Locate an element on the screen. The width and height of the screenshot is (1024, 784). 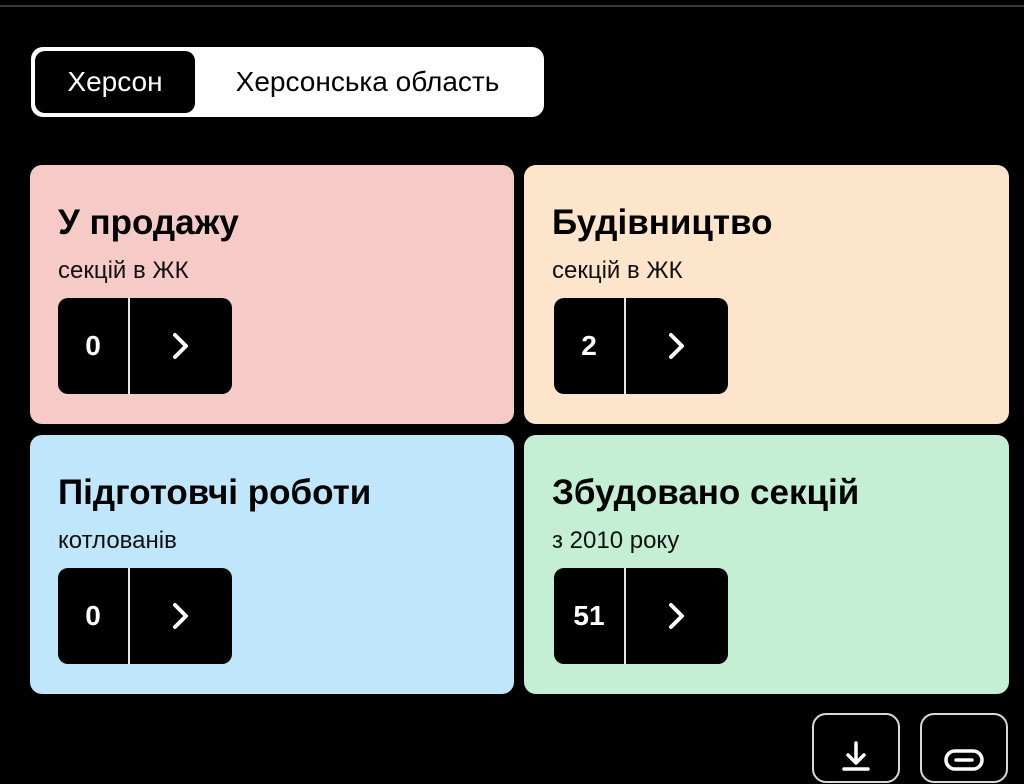
link-icon is located at coordinates (964, 761).